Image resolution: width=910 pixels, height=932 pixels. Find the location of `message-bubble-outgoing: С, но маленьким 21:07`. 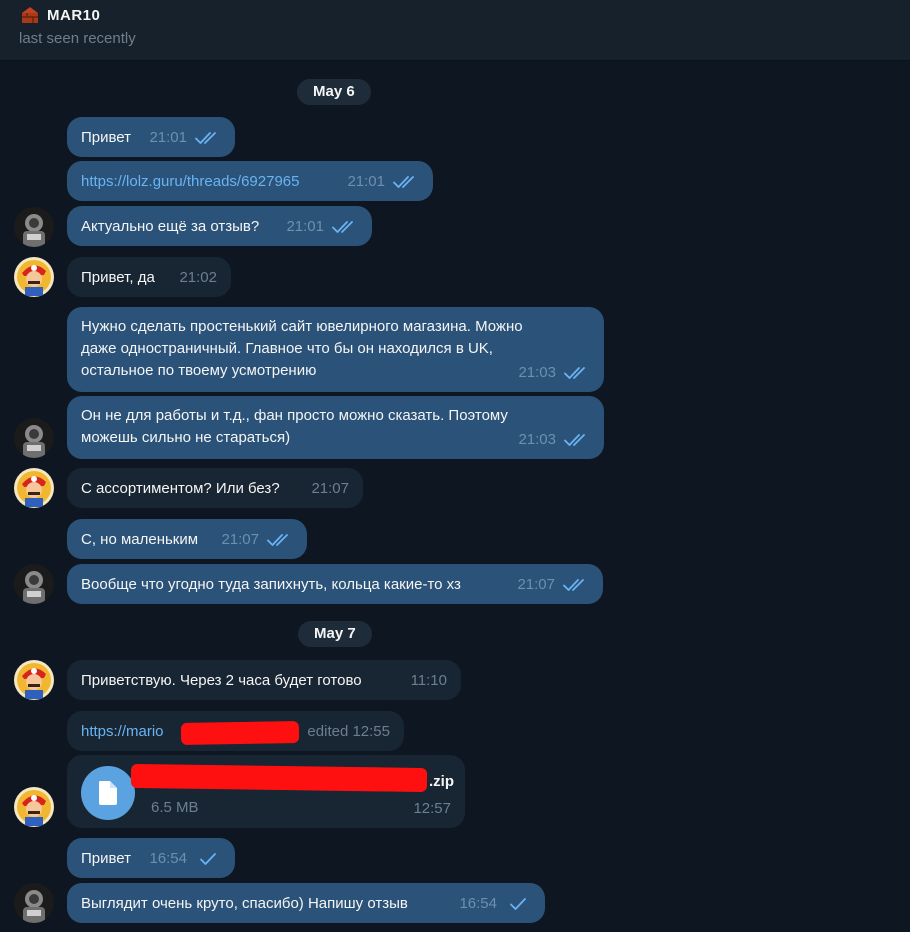

message-bubble-outgoing: С, но маленьким 21:07 is located at coordinates (187, 539).